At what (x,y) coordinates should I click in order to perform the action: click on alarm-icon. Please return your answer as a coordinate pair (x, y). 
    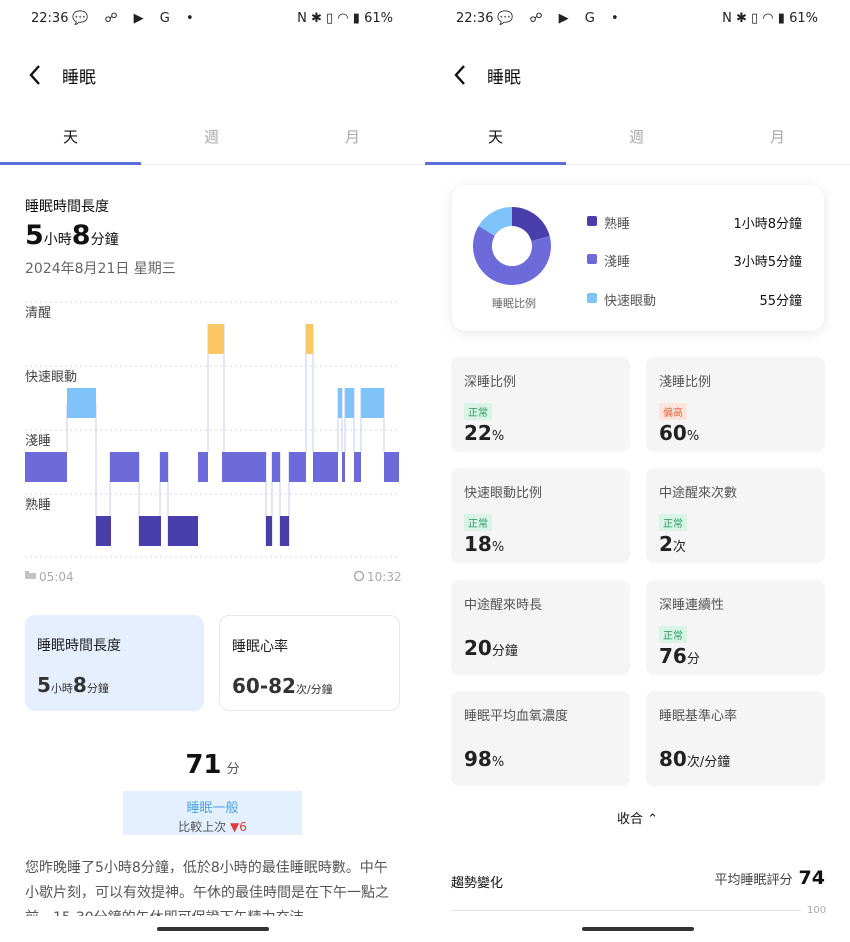
    Looking at the image, I should click on (359, 576).